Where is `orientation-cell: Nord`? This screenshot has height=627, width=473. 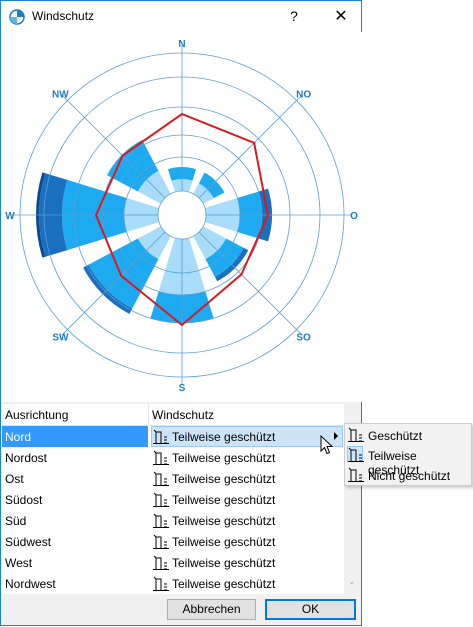
orientation-cell: Nord is located at coordinates (18, 437).